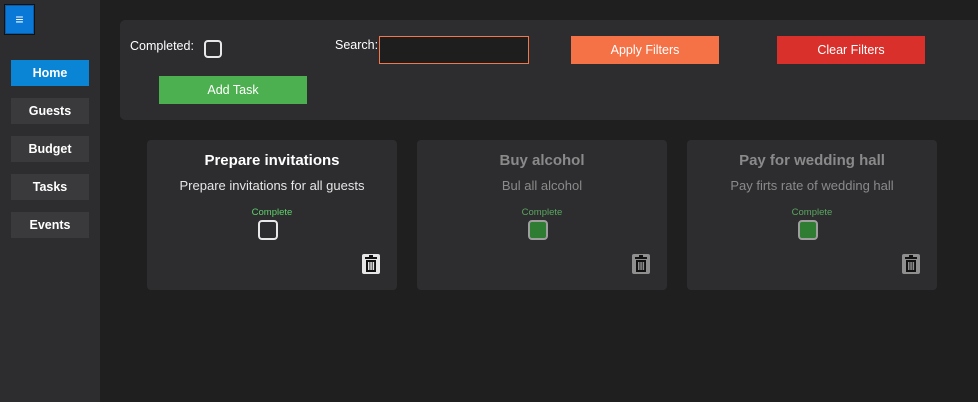 The image size is (978, 402). Describe the element at coordinates (851, 50) in the screenshot. I see `clear-filters-button: Clear Filters` at that location.